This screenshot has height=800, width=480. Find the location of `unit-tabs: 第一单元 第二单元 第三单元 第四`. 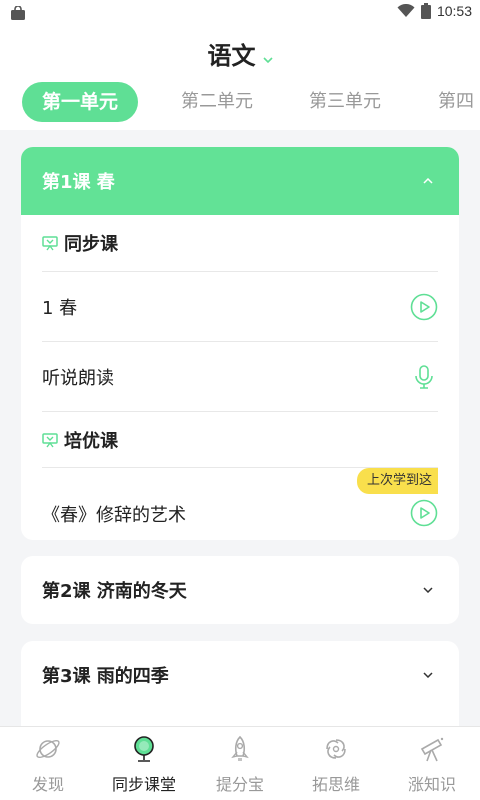

unit-tabs: 第一单元 第二单元 第三单元 第四 is located at coordinates (240, 103).